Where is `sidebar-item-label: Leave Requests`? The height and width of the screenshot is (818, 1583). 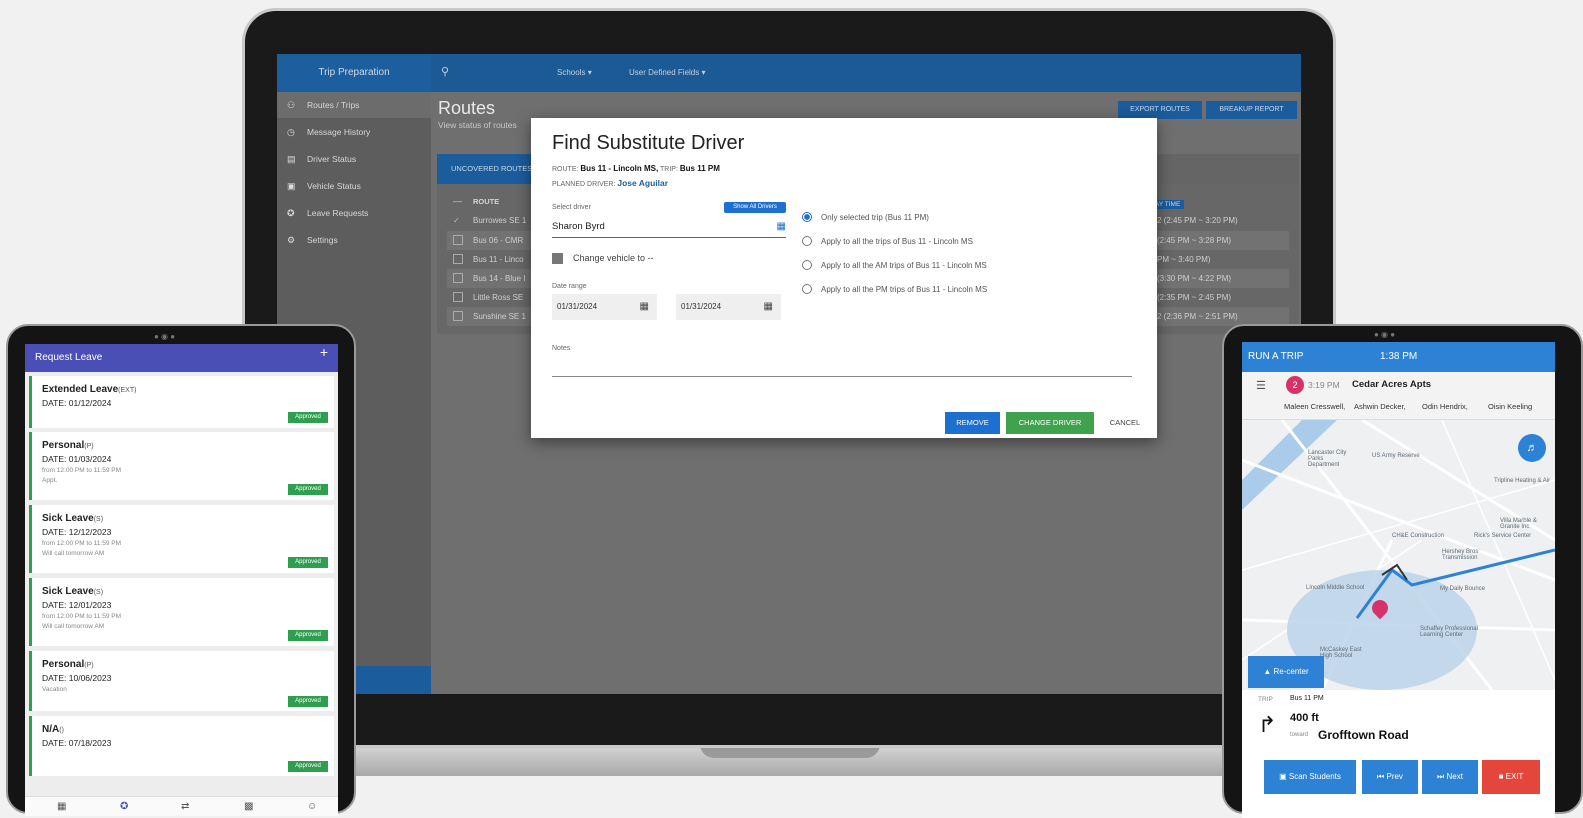 sidebar-item-label: Leave Requests is located at coordinates (338, 213).